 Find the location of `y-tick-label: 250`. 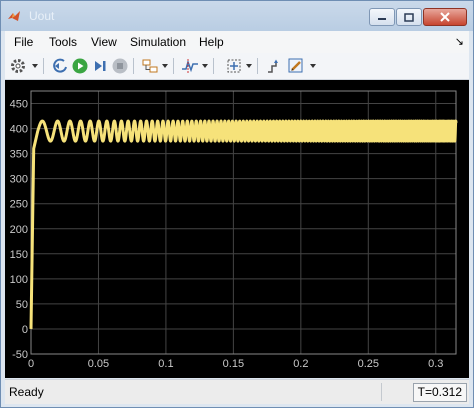

y-tick-label: 250 is located at coordinates (19, 205).